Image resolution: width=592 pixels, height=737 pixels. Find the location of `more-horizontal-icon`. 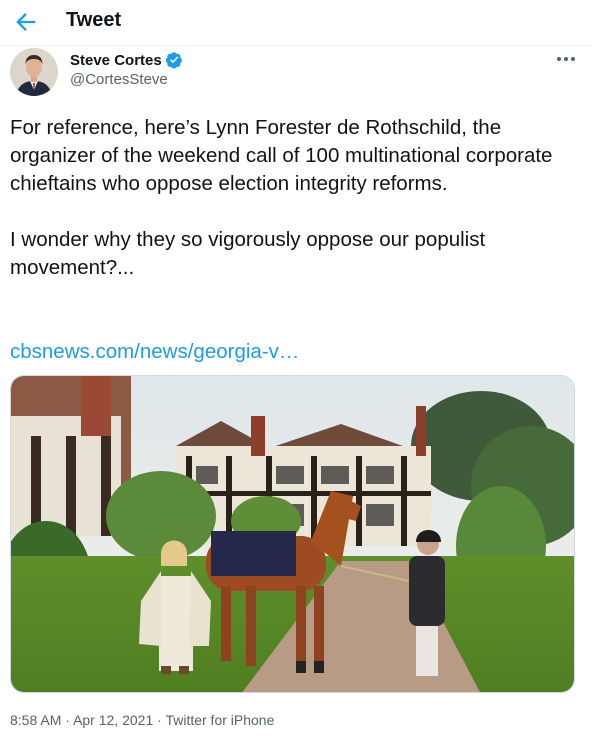

more-horizontal-icon is located at coordinates (566, 59).